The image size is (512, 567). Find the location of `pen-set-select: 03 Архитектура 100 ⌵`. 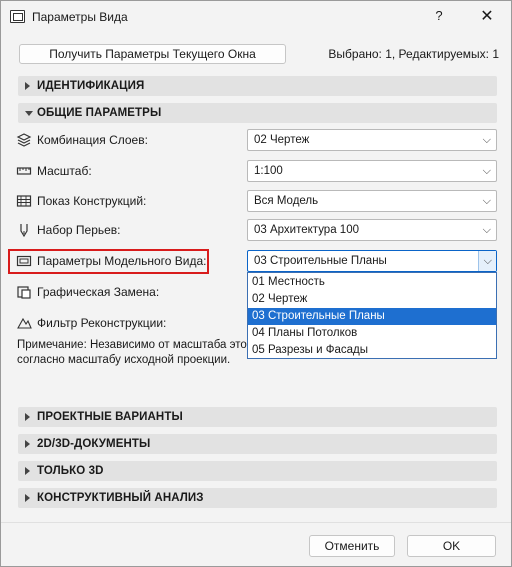

pen-set-select: 03 Архитектура 100 ⌵ is located at coordinates (372, 230).